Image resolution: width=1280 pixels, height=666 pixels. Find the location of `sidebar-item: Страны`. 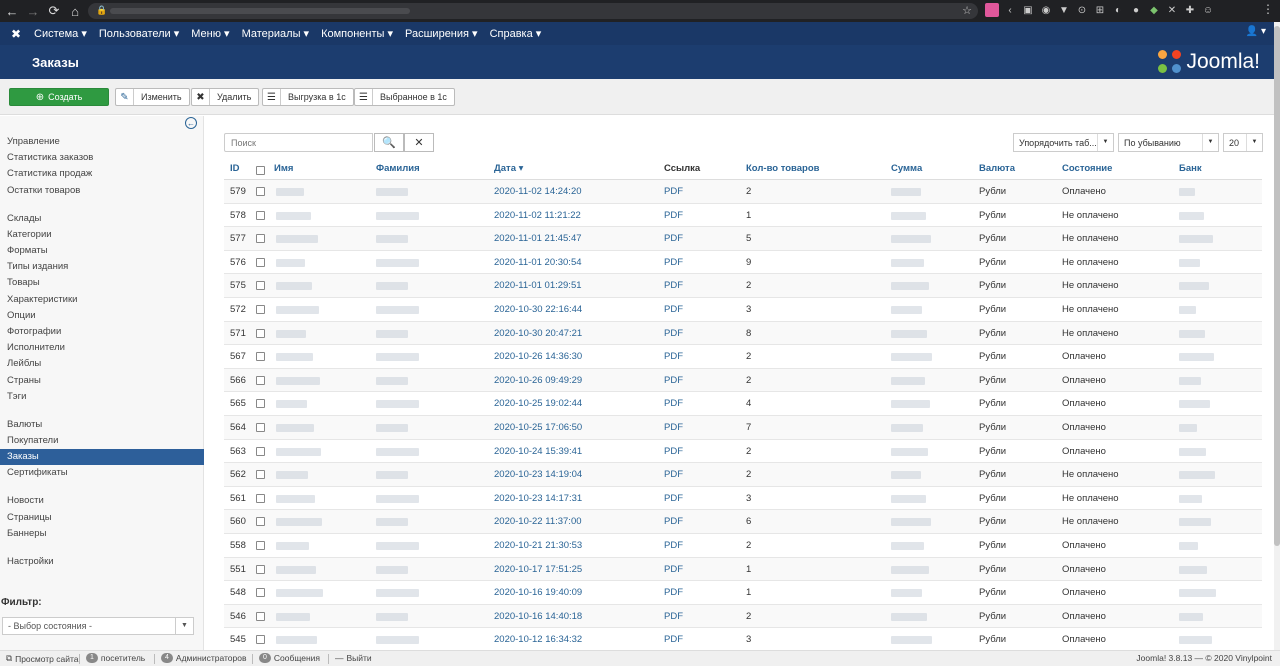

sidebar-item: Страны is located at coordinates (102, 381).